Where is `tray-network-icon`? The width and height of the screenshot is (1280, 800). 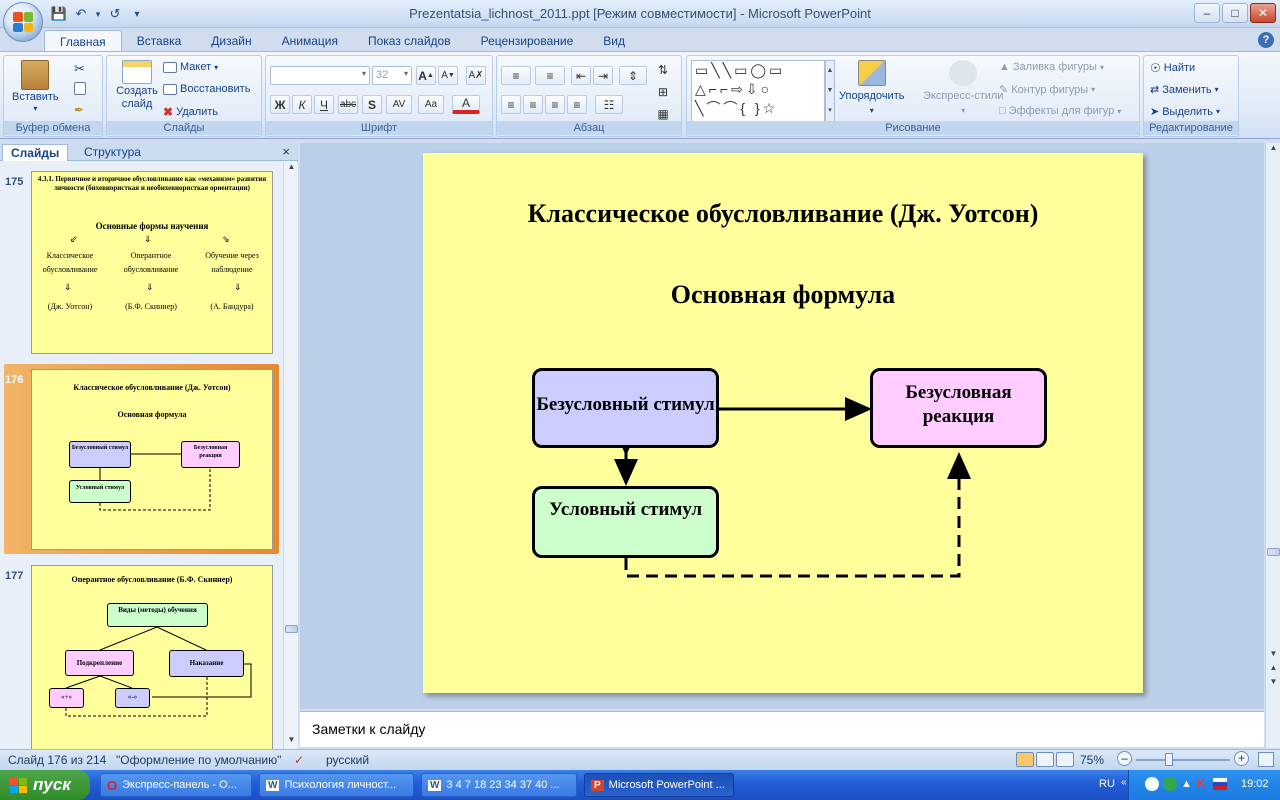
tray-network-icon is located at coordinates (1170, 784).